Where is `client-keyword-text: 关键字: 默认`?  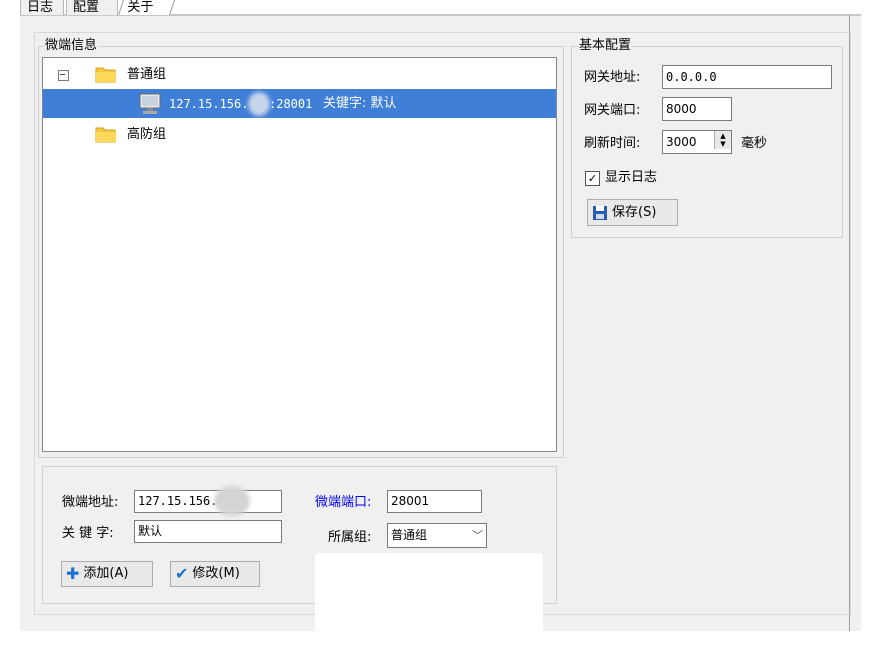
client-keyword-text: 关键字: 默认 is located at coordinates (360, 103).